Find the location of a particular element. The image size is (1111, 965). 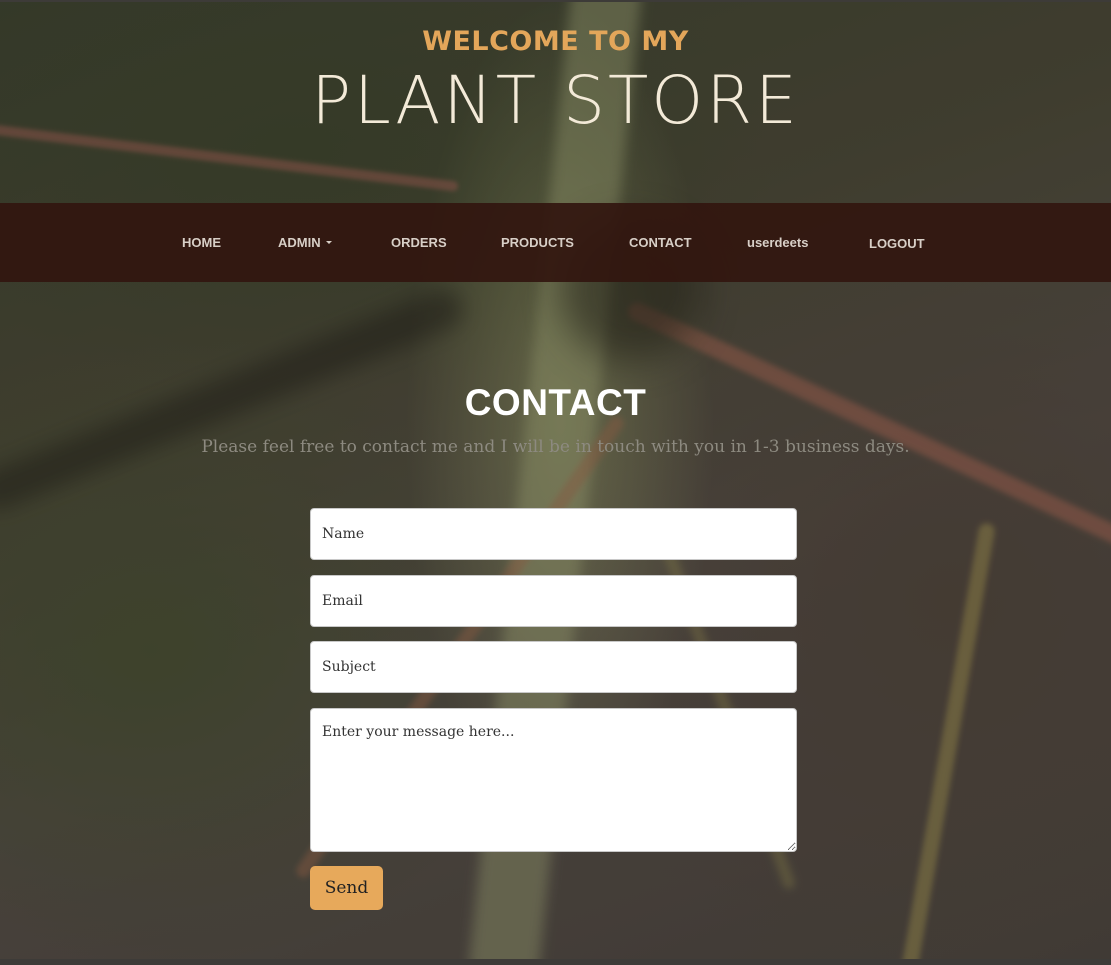

name-input is located at coordinates (553, 534).